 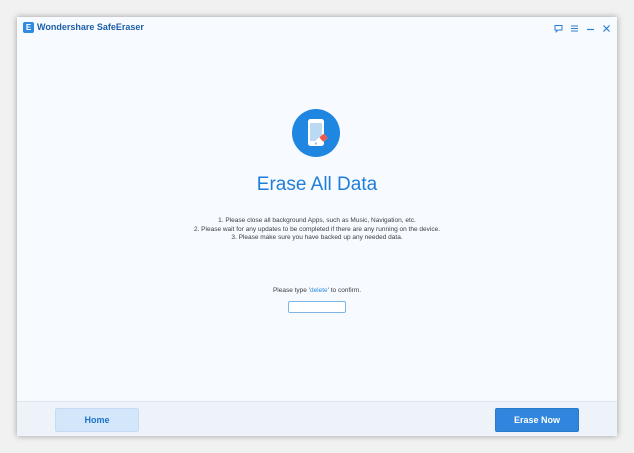 I want to click on confirm-prompt: Please type 'delete' to confirm., so click(x=317, y=290).